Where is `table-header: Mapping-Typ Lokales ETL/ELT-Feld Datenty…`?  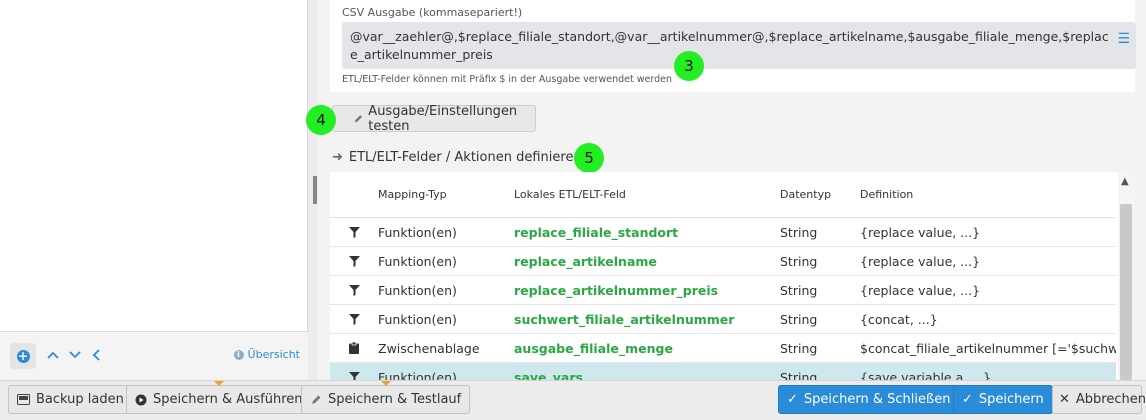
table-header: Mapping-Typ Lokales ETL/ELT-Feld Datenty… is located at coordinates (723, 195).